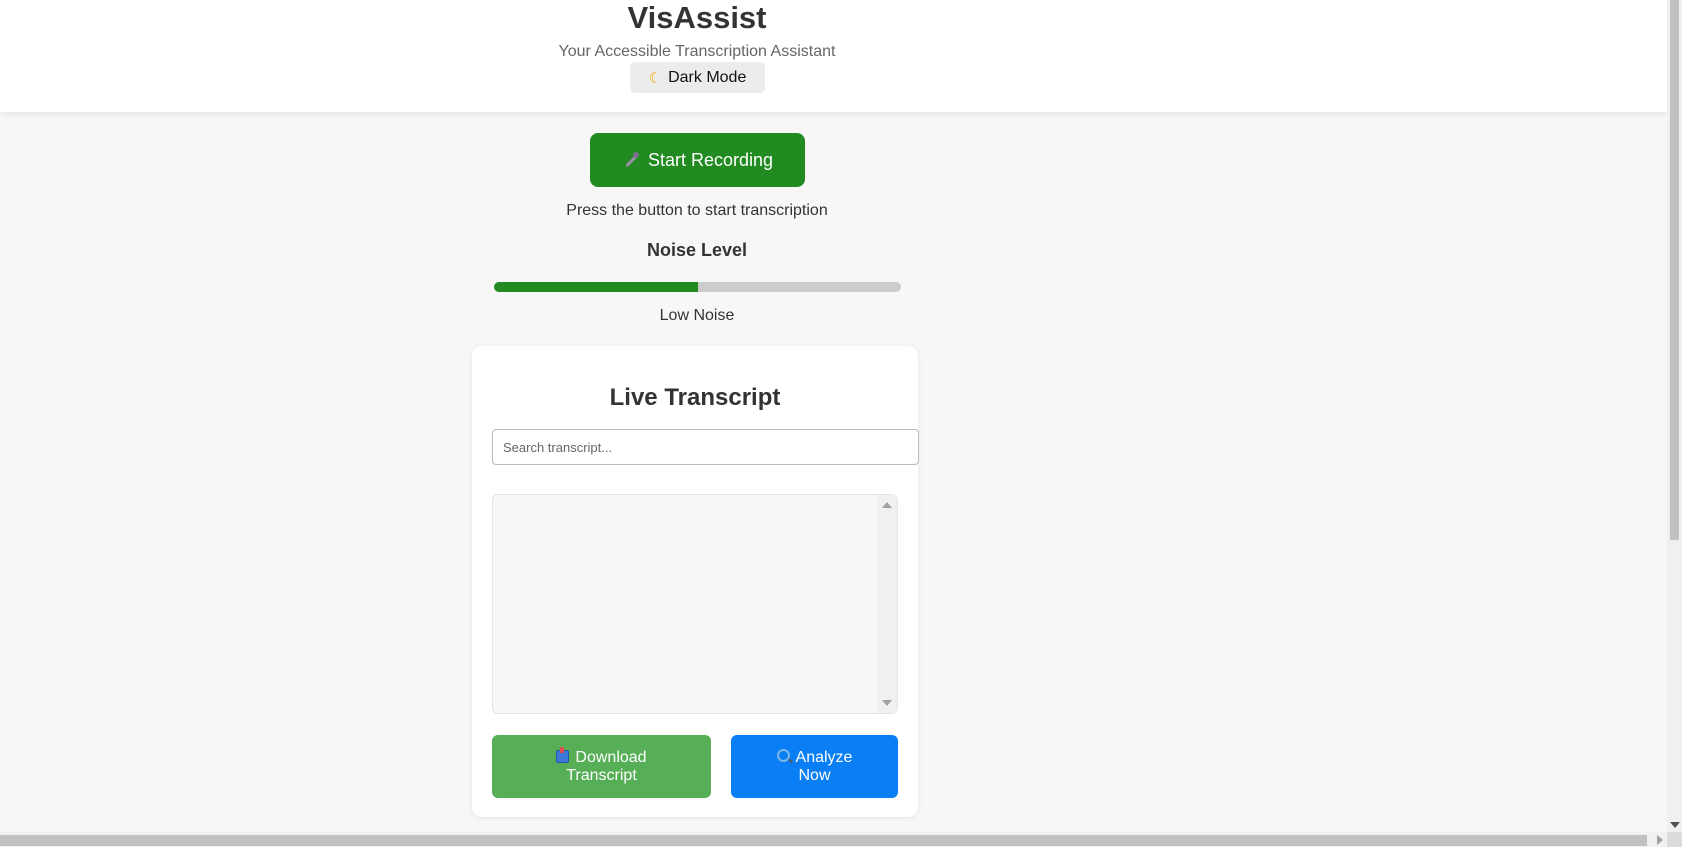  I want to click on page-horizontal-scrollbar, so click(833, 839).